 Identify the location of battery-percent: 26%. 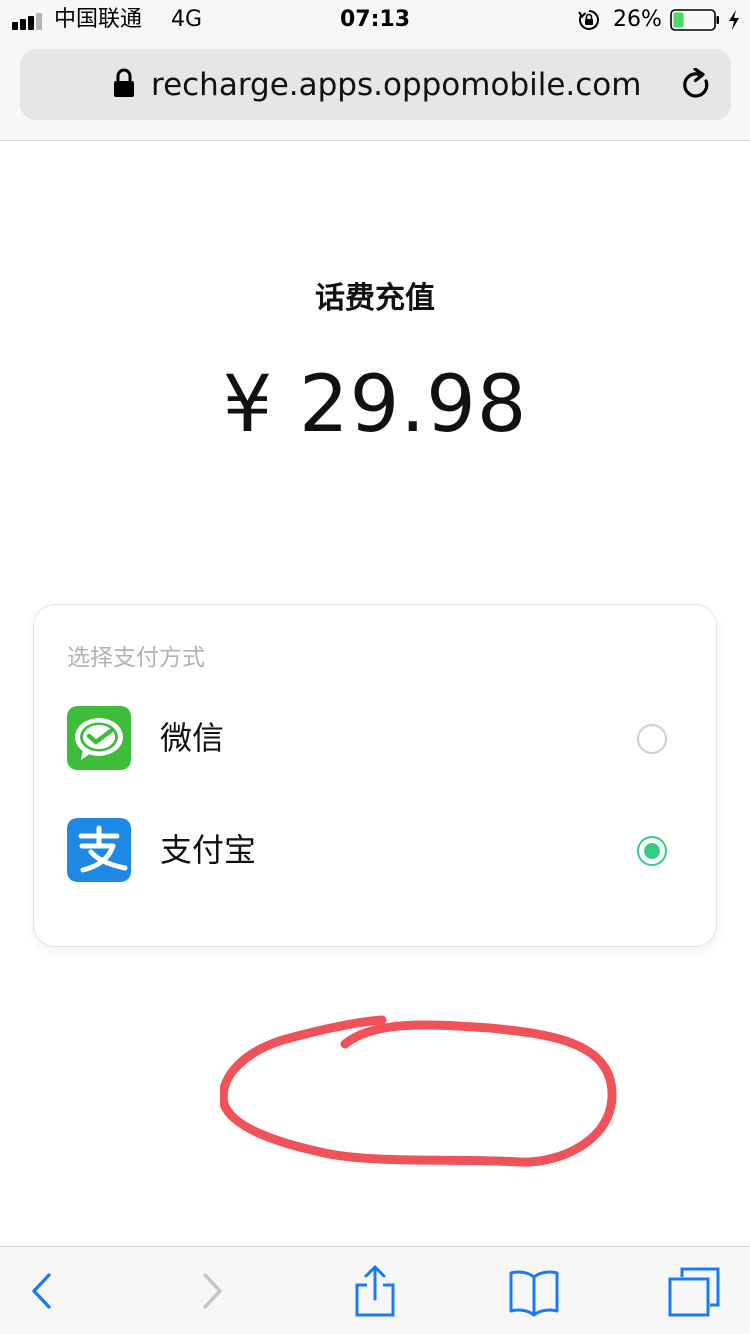
(637, 19).